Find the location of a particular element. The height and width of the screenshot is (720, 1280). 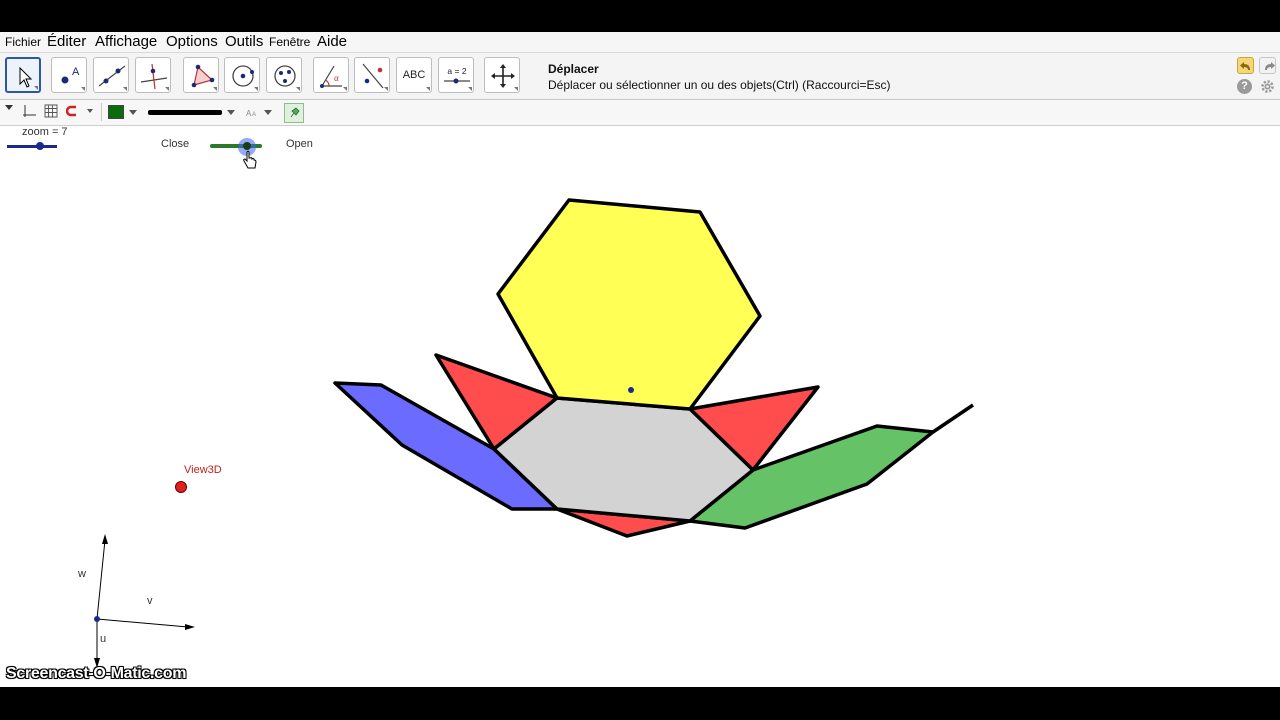

redo-icon is located at coordinates (1270, 66).